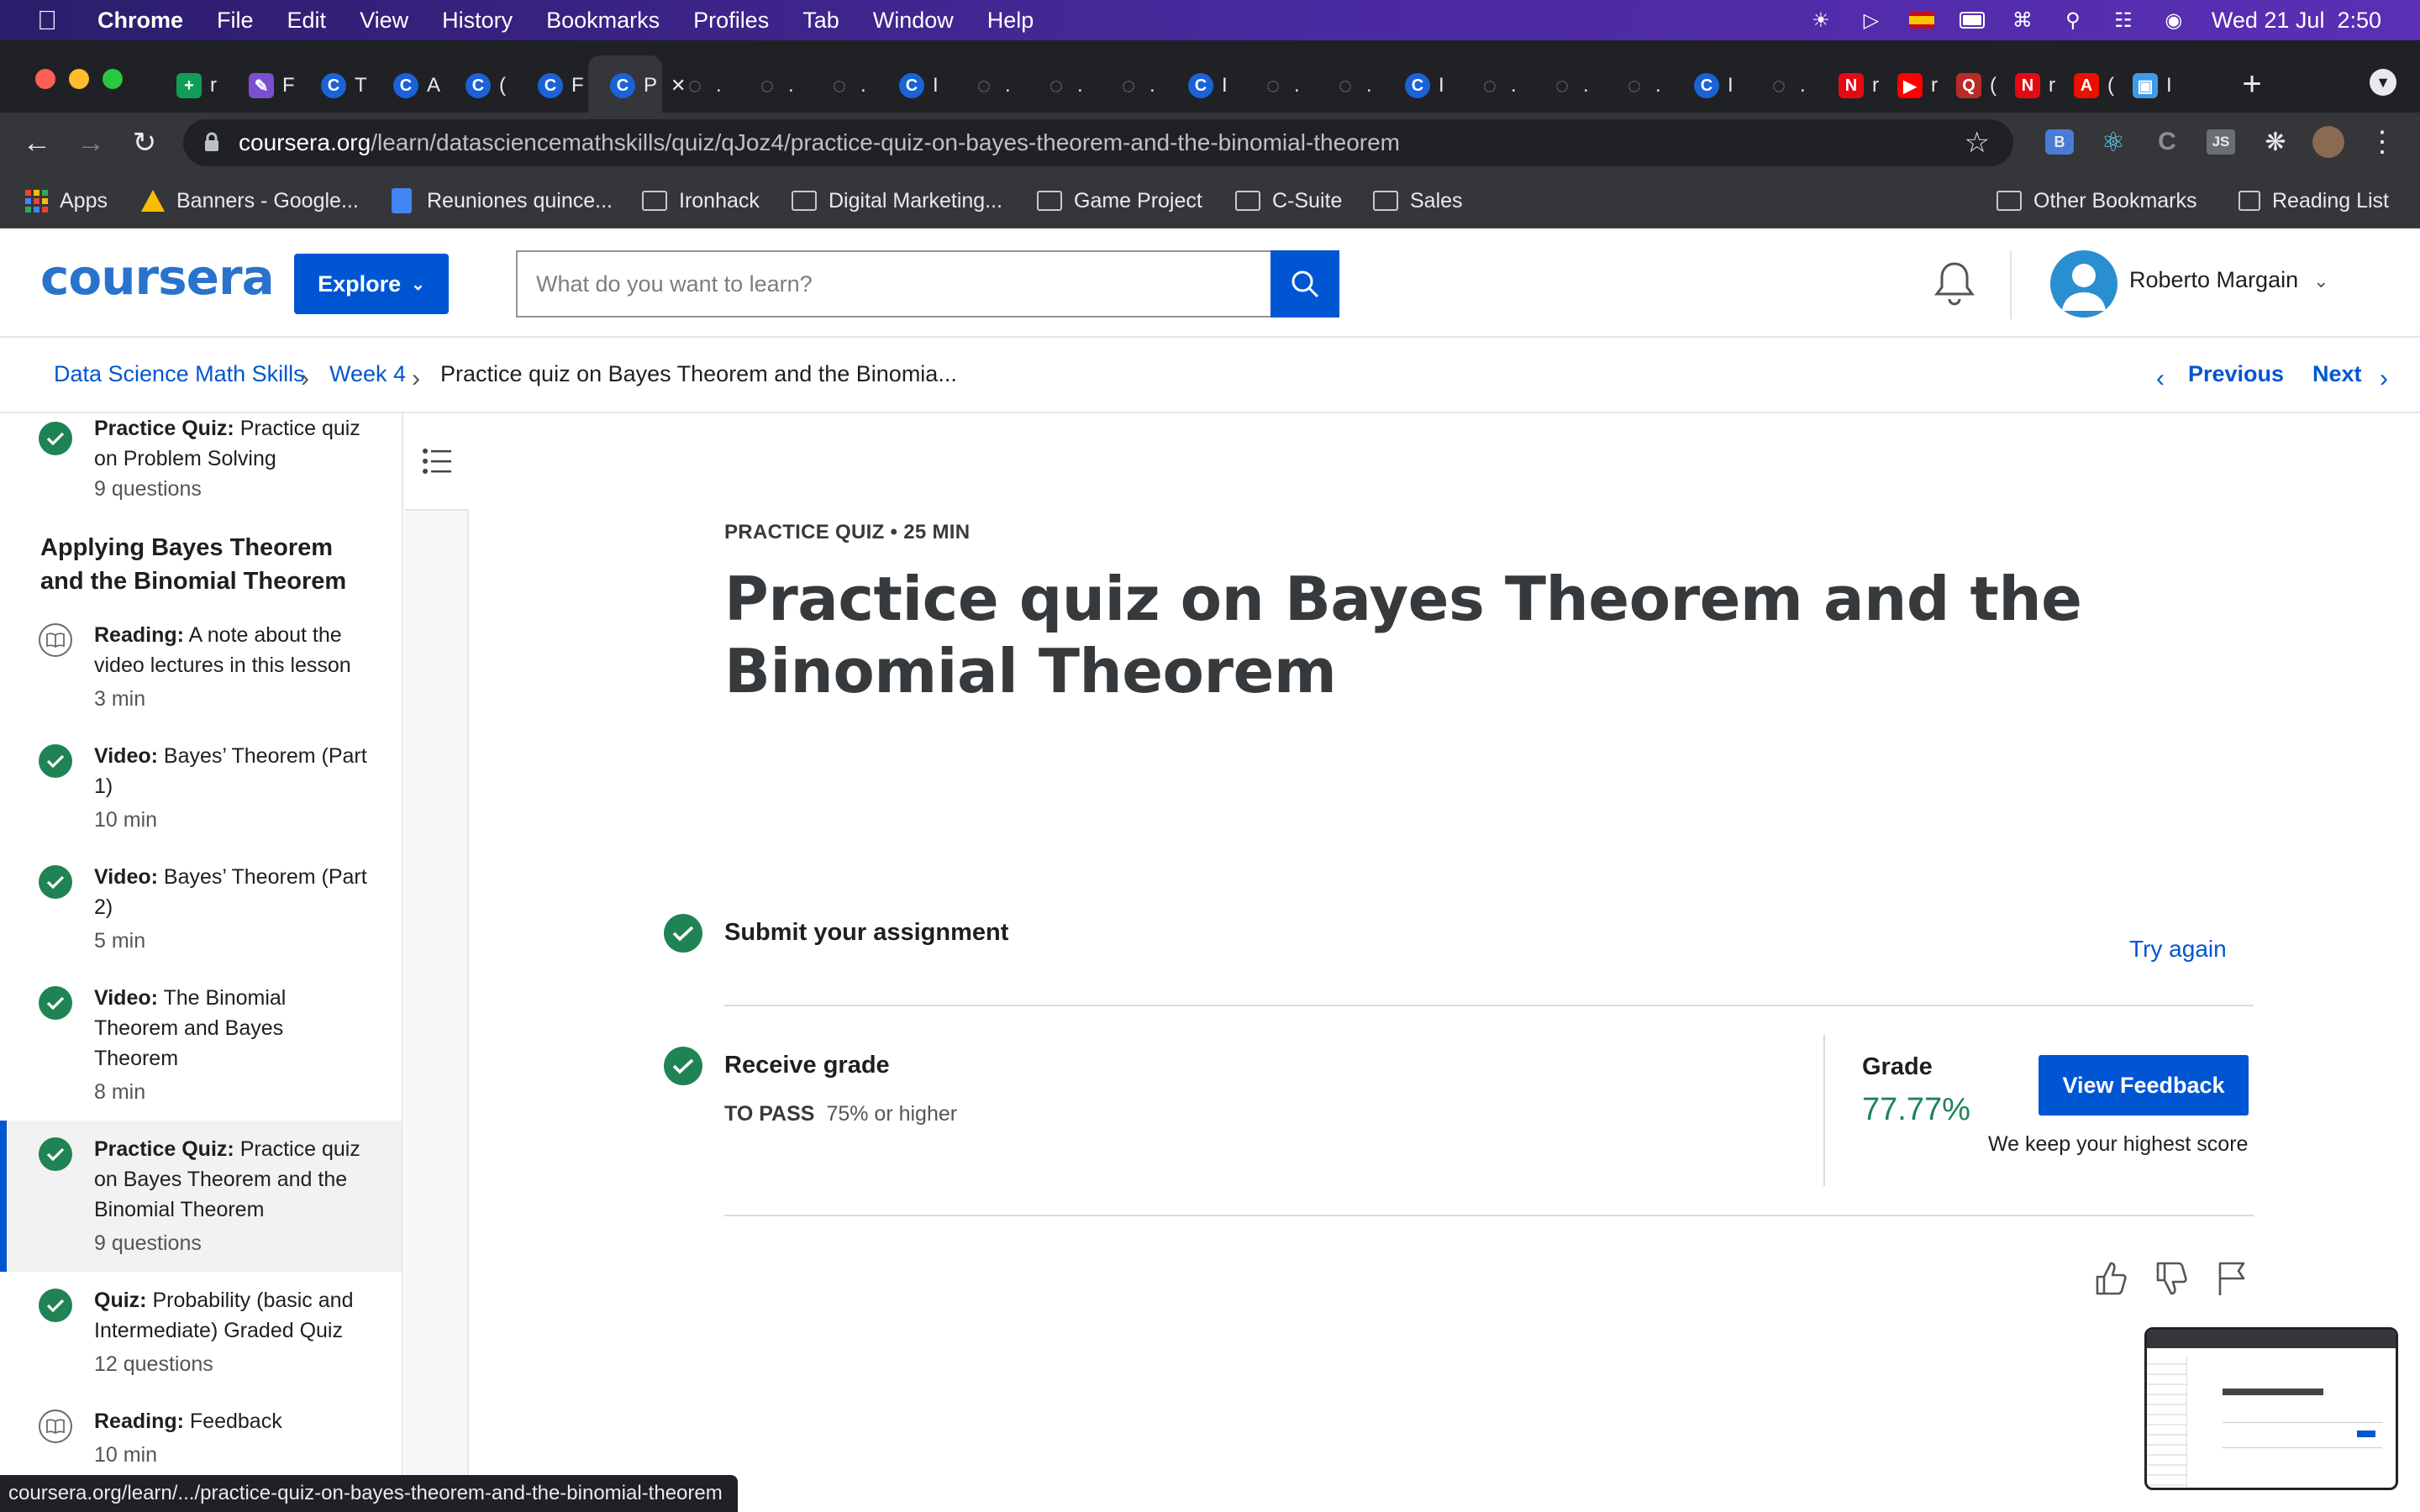 The height and width of the screenshot is (1512, 2420). I want to click on breadcrumb-course: Data Science Math Skills, so click(180, 374).